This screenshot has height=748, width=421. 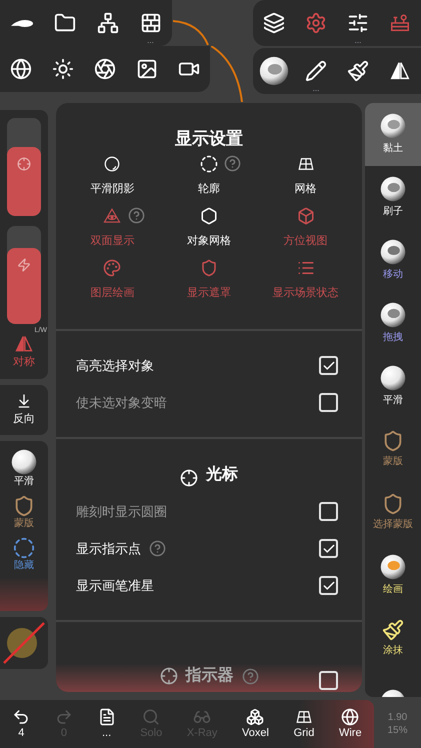 I want to click on document-icon, so click(x=107, y=717).